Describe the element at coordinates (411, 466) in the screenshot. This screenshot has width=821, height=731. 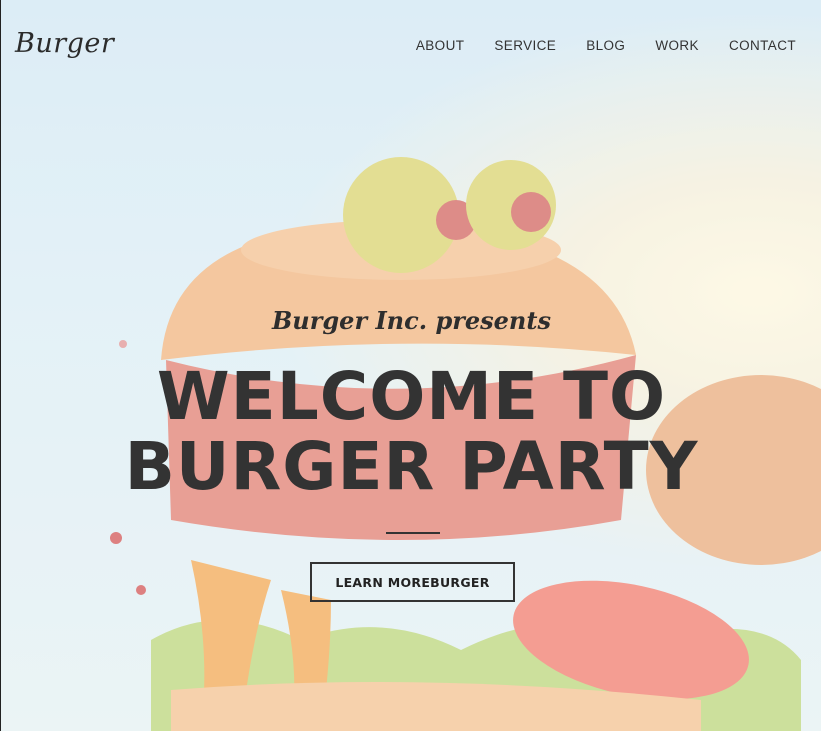
I see `headline-line-2: BURGER PARTY` at that location.